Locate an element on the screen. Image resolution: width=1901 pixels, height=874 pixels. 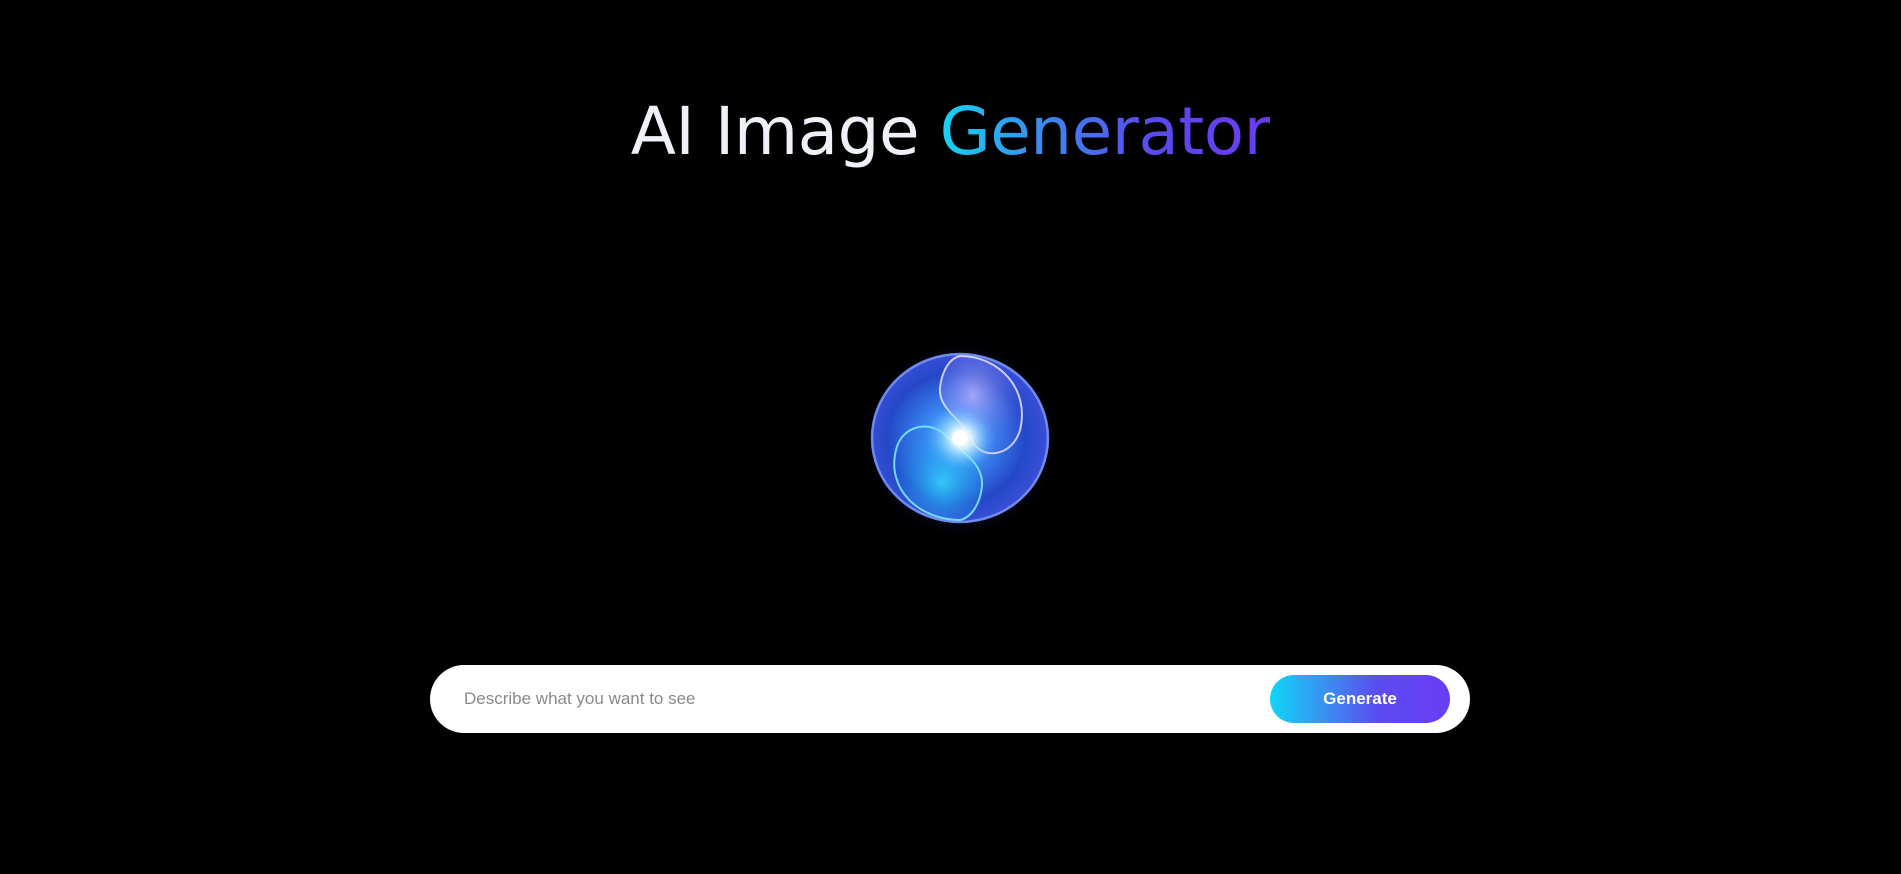
page-title-accent: Generator is located at coordinates (1105, 131).